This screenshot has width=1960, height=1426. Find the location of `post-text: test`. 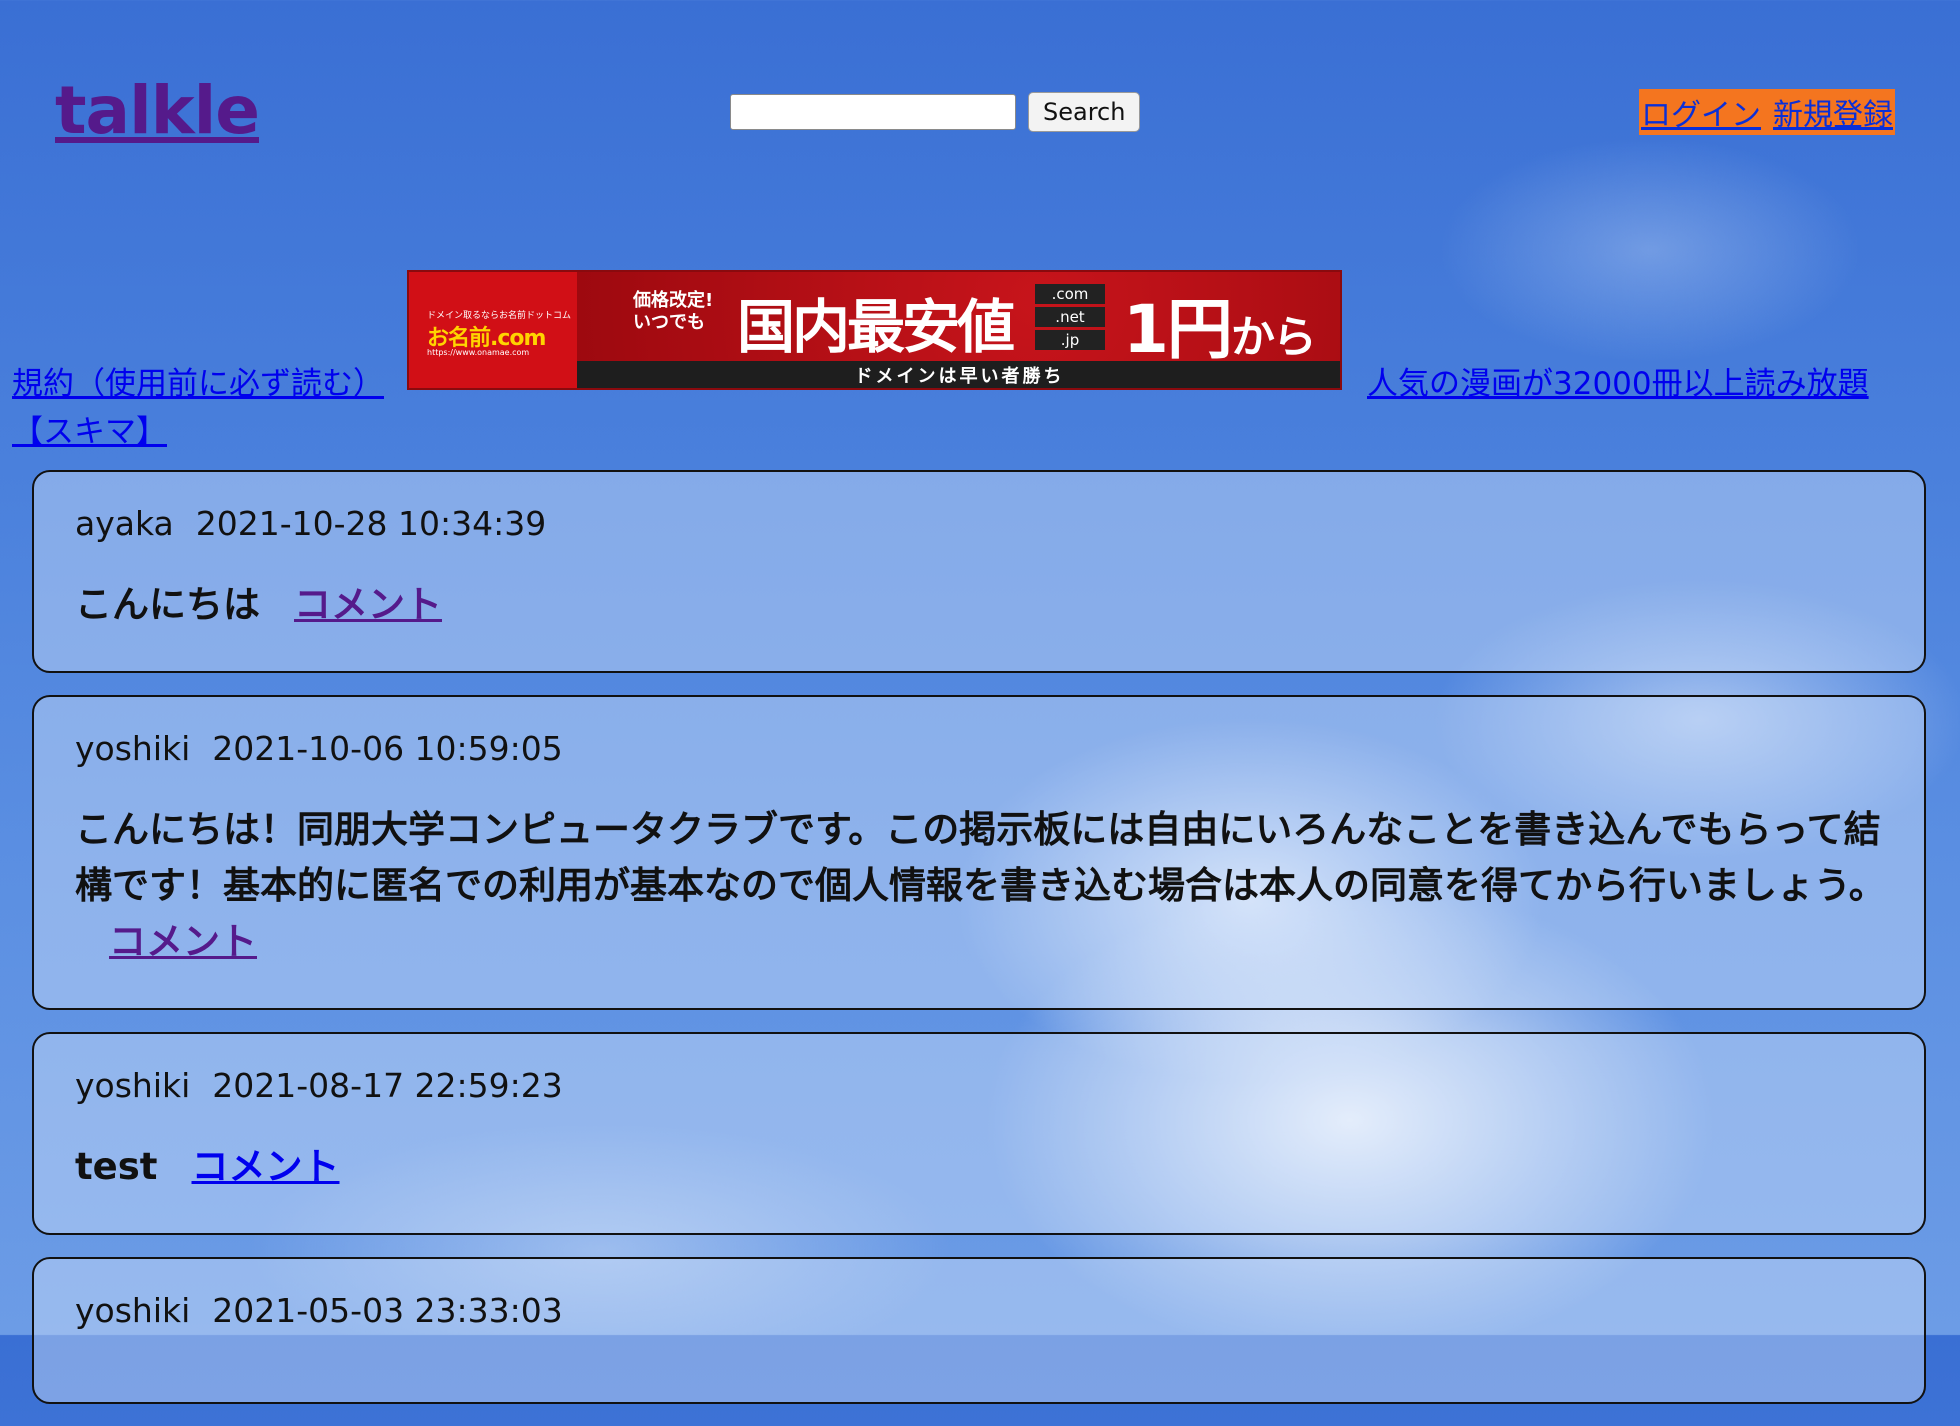

post-text: test is located at coordinates (116, 1166).